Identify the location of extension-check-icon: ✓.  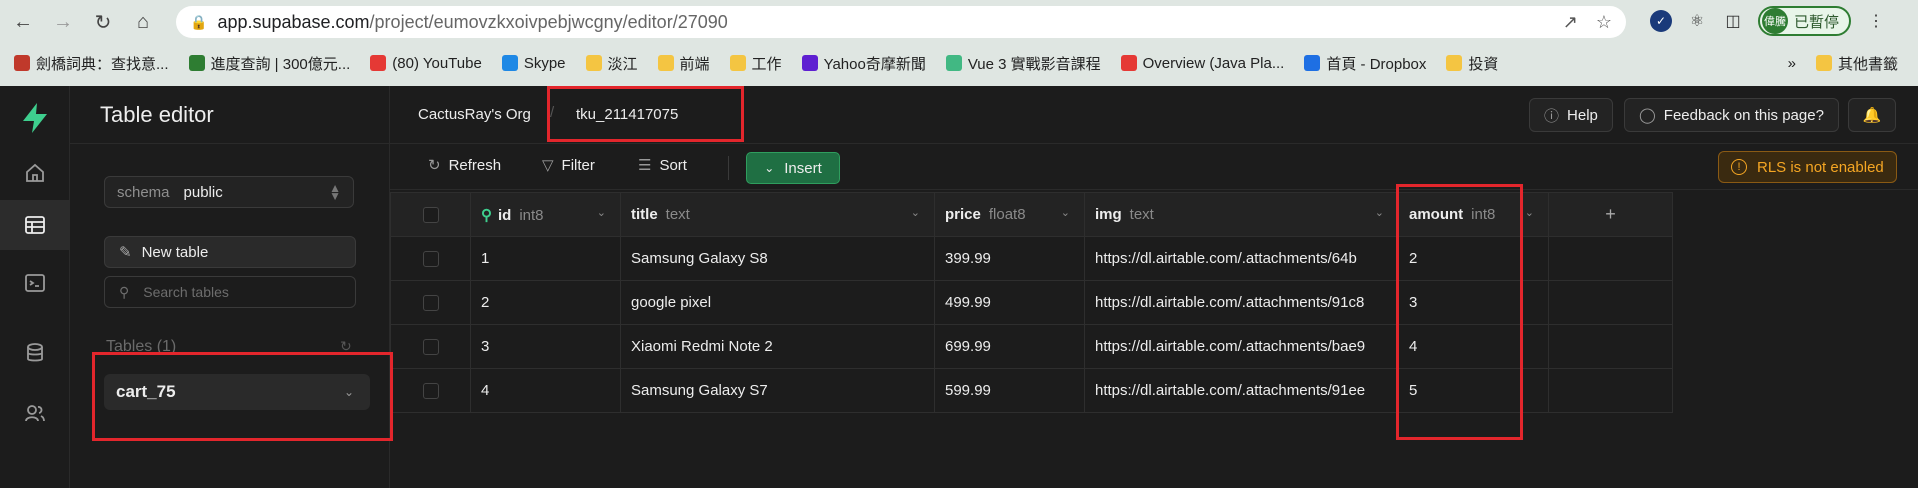
(1661, 21).